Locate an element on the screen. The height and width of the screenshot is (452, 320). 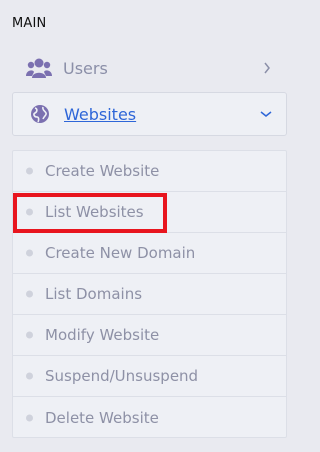
submenu-label: Modify Website is located at coordinates (102, 335).